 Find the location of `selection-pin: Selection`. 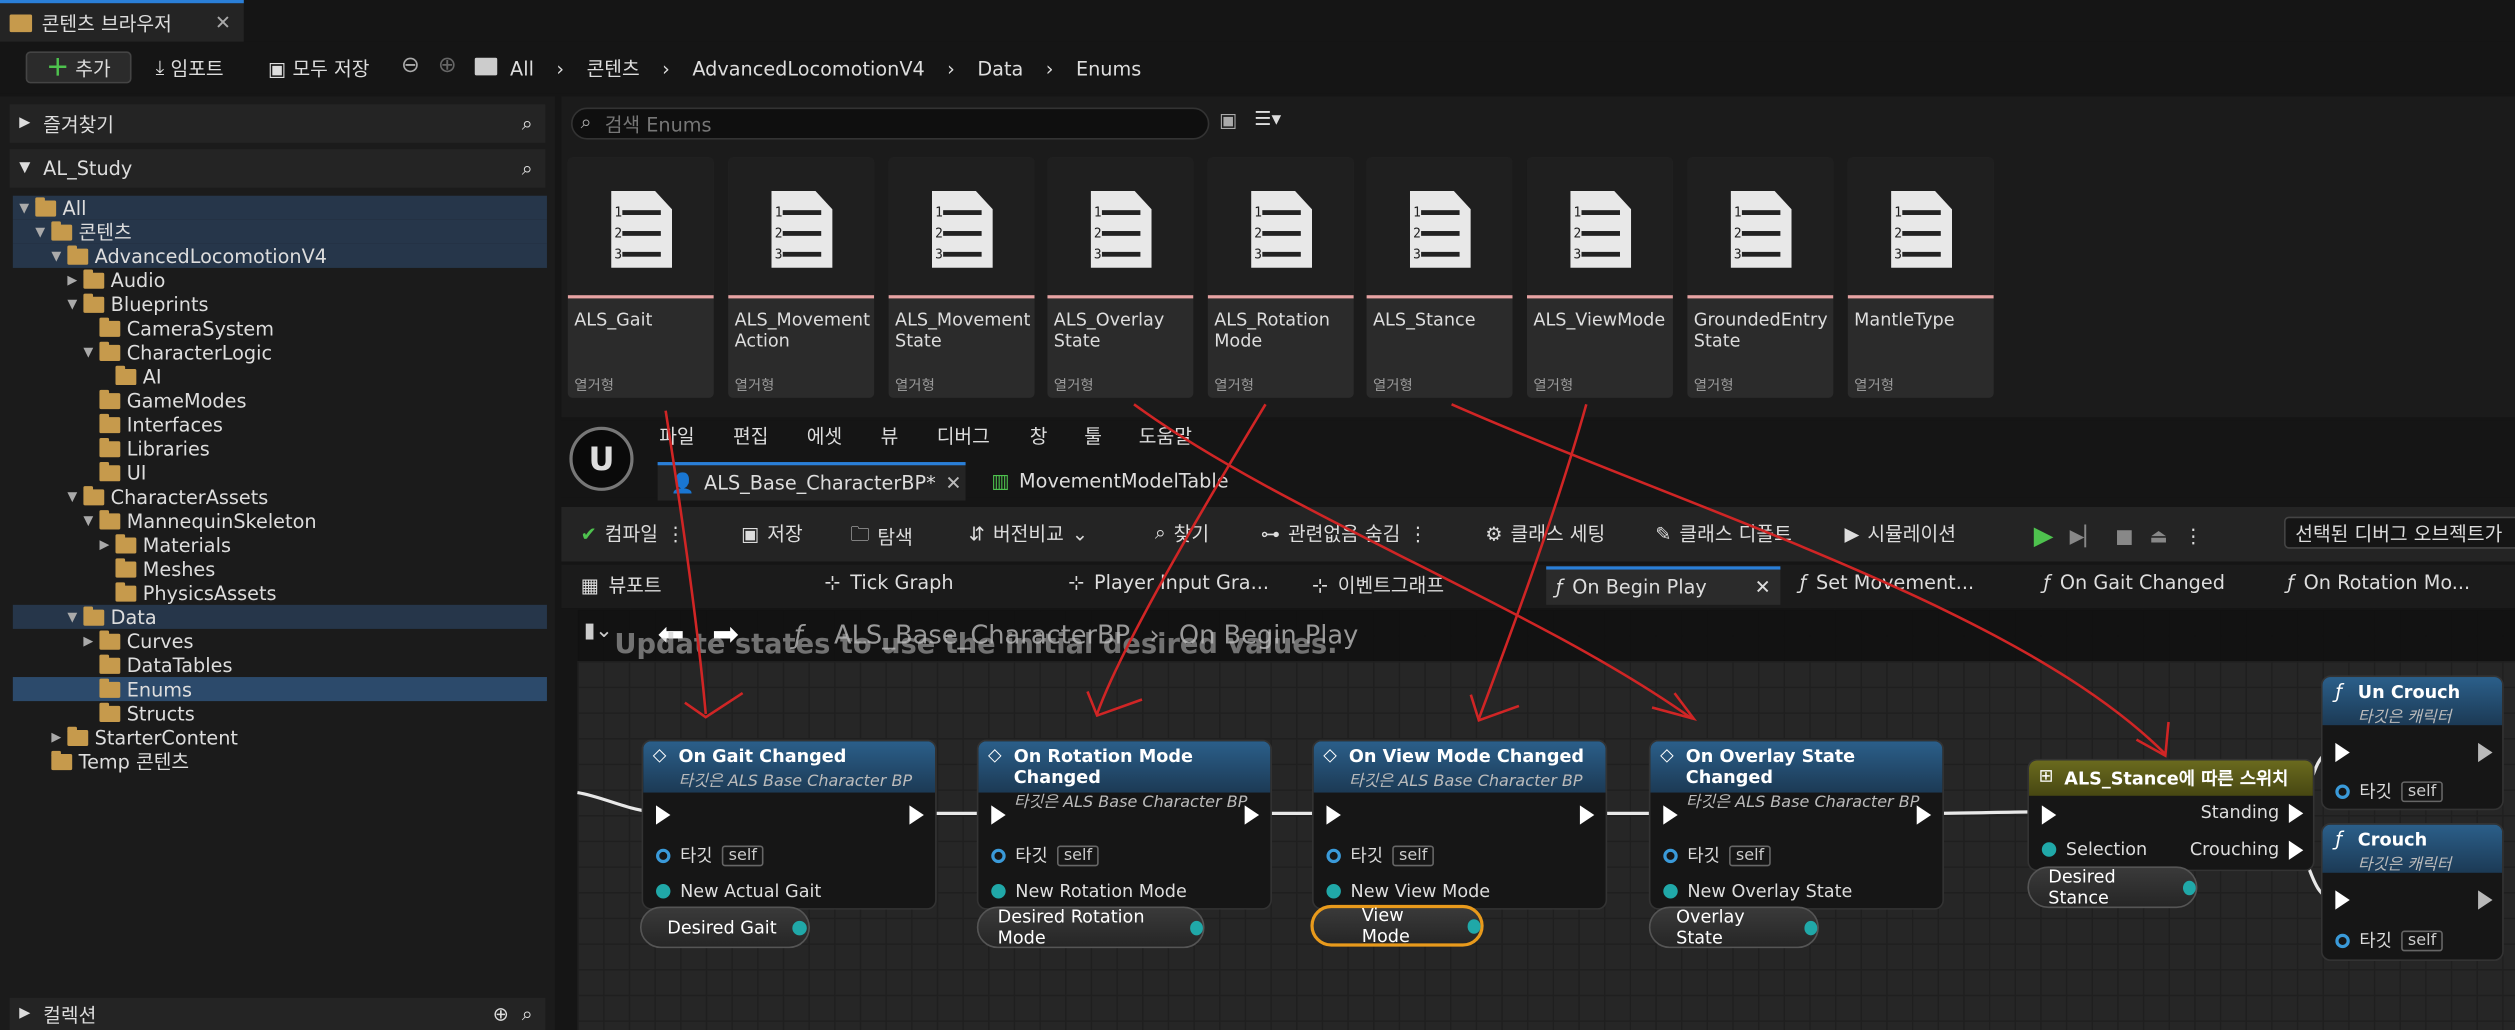

selection-pin: Selection is located at coordinates (2094, 849).